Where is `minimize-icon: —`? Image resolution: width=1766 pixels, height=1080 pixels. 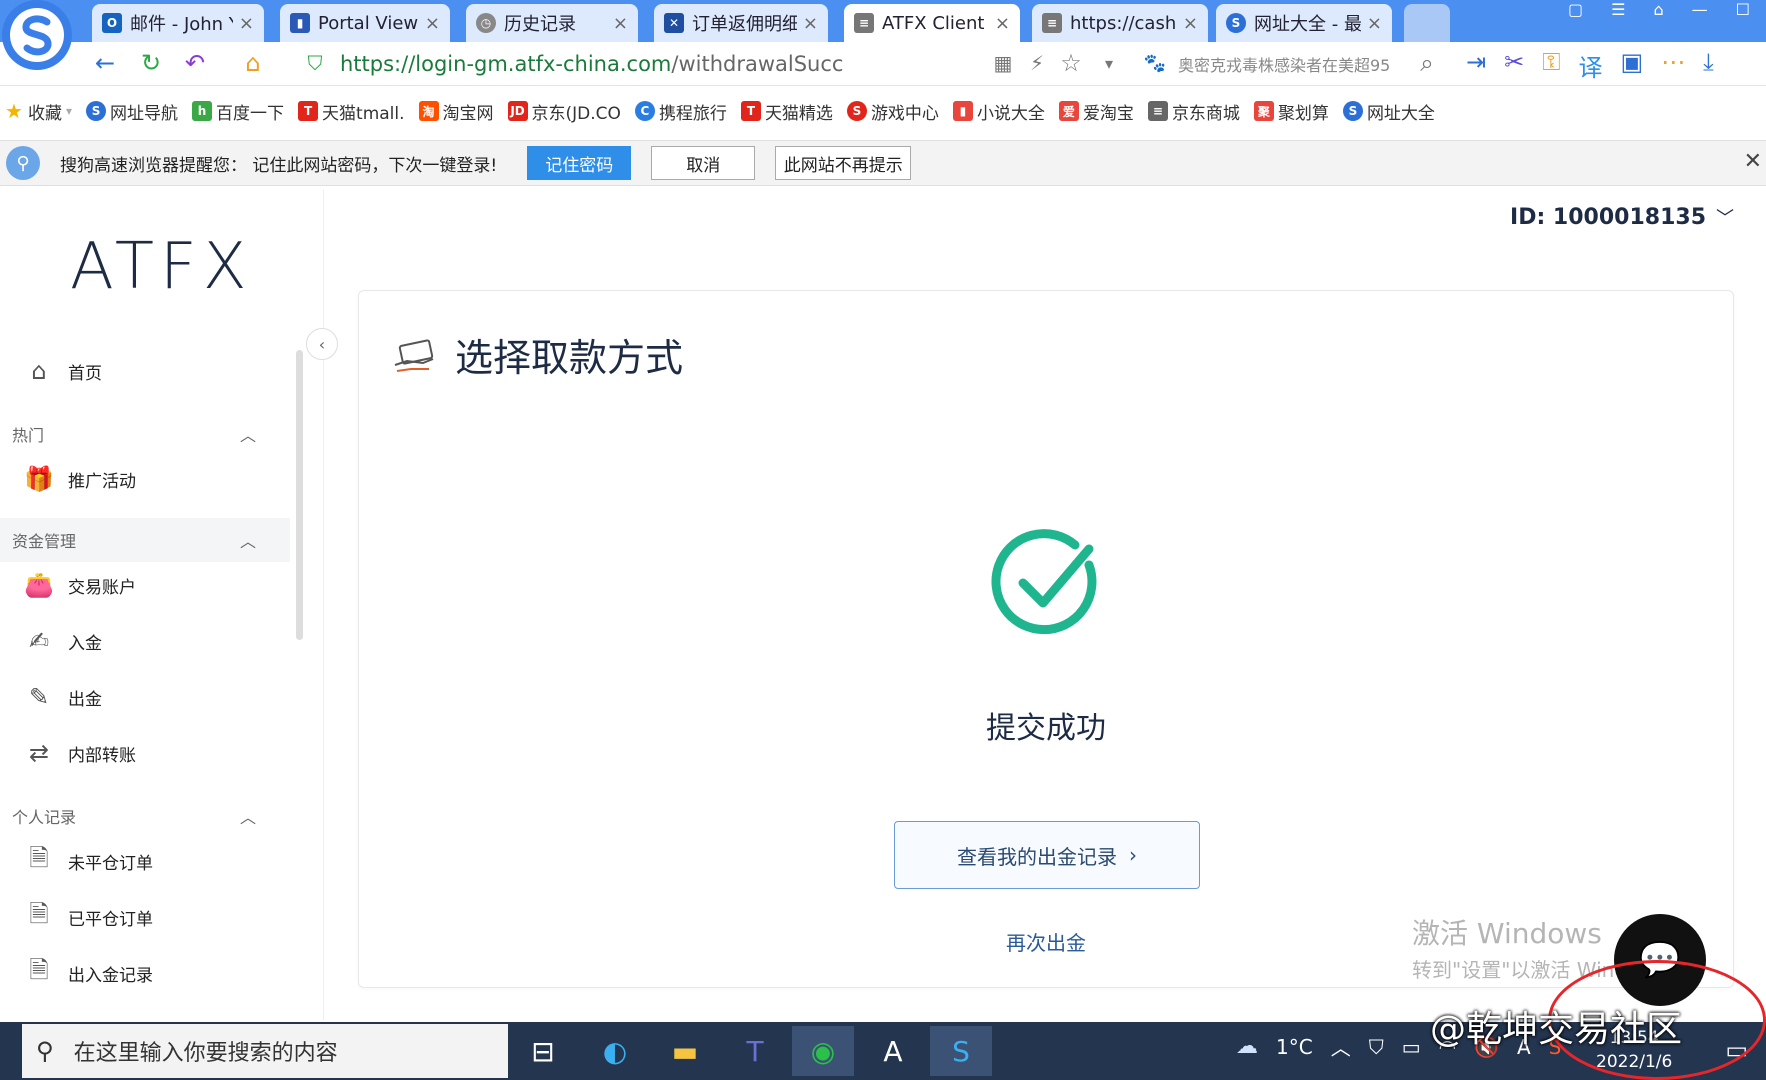 minimize-icon: — is located at coordinates (1700, 10).